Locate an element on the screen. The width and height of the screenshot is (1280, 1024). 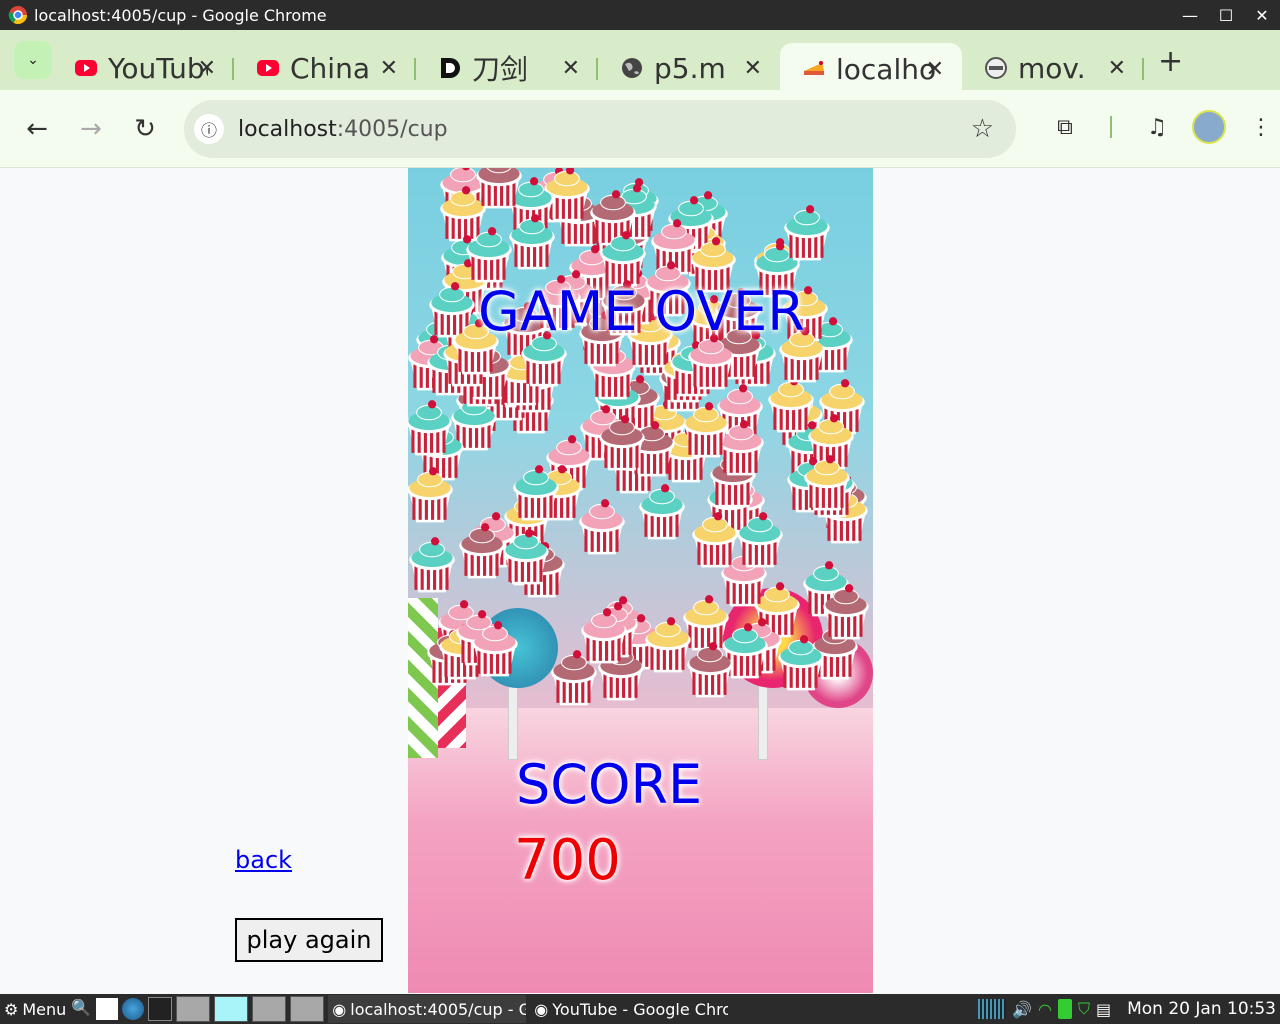
clipboard-icon: ▤ is located at coordinates (1103, 1009).